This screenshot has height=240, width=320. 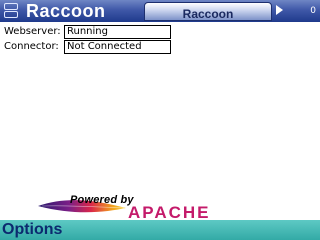 I want to click on tab-raccoon: Raccoon, so click(x=208, y=11).